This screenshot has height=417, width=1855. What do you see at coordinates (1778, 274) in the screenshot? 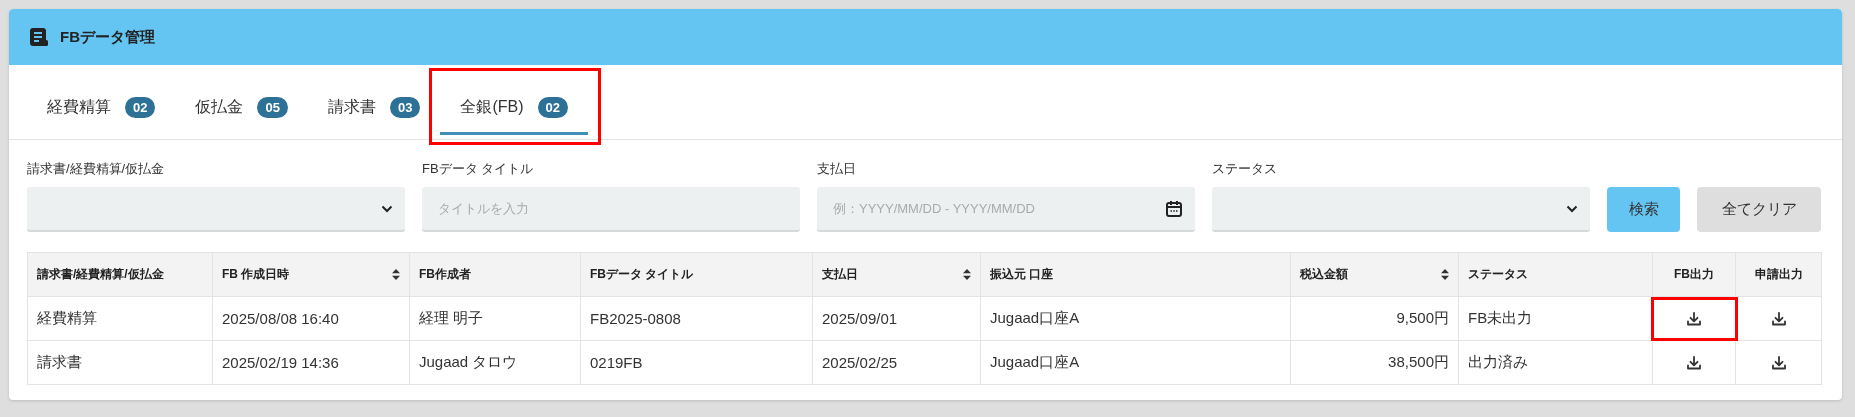
I see `column-header: 申請出力` at bounding box center [1778, 274].